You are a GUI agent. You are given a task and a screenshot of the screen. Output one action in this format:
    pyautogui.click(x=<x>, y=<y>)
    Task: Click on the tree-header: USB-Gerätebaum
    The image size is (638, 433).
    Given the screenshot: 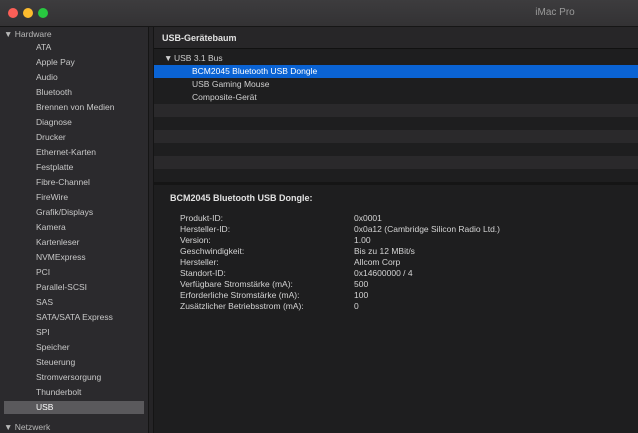 What is the action you would take?
    pyautogui.click(x=396, y=38)
    